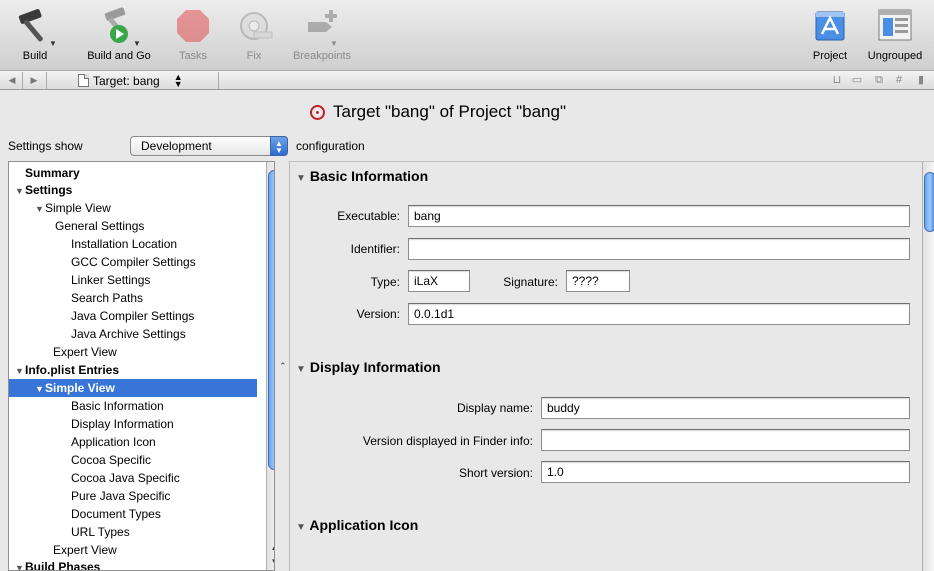 Image resolution: width=934 pixels, height=571 pixels. What do you see at coordinates (385, 282) in the screenshot?
I see `type-label: Type:` at bounding box center [385, 282].